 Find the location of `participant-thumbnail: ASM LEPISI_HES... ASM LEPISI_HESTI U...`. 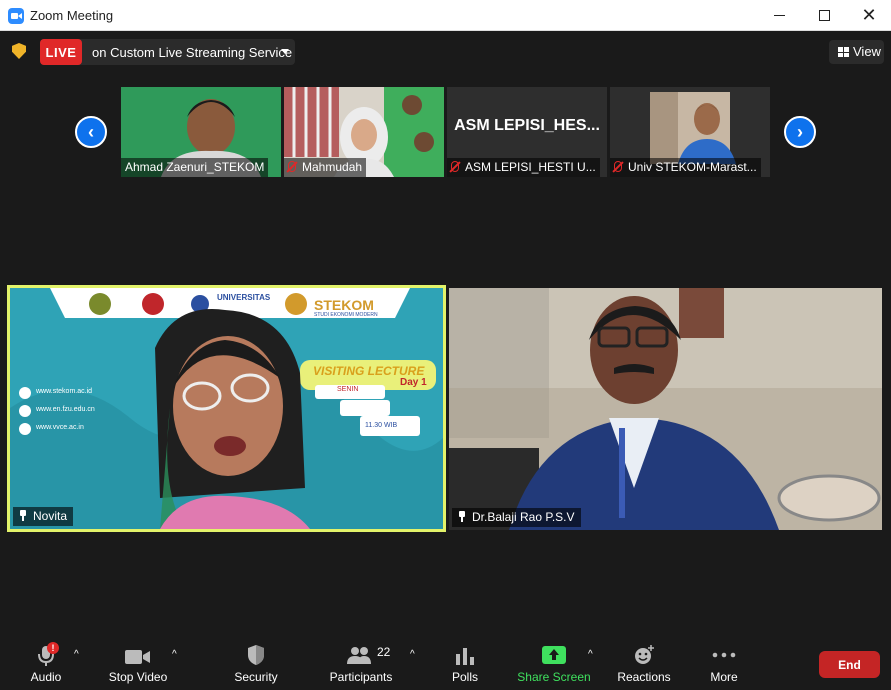

participant-thumbnail: ASM LEPISI_HES... ASM LEPISI_HESTI U... is located at coordinates (527, 132).